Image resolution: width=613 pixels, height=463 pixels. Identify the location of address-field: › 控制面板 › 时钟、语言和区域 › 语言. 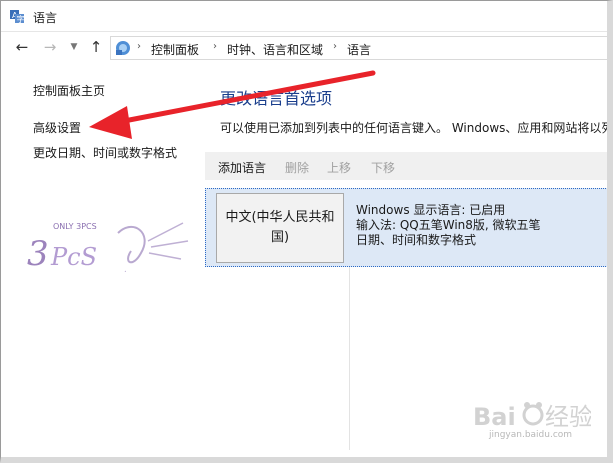
(358, 48).